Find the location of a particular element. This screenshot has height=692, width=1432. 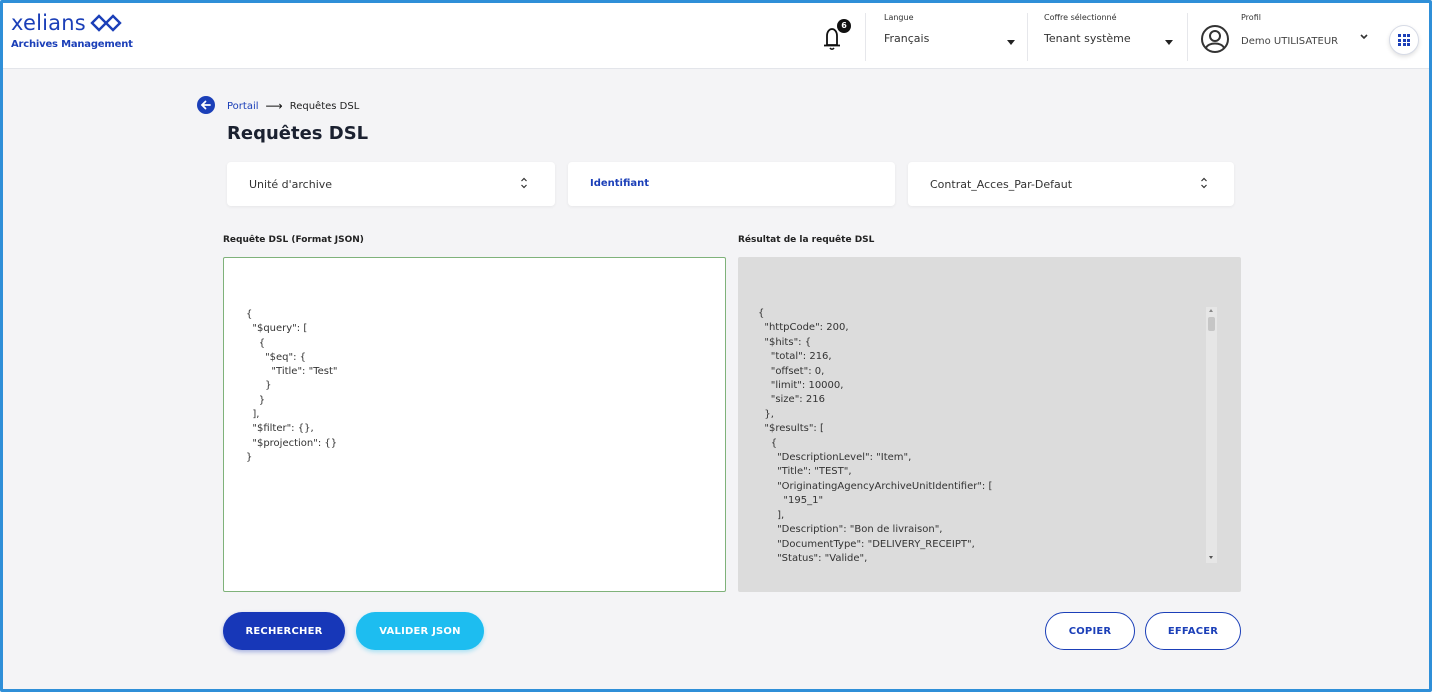

language-label: Langue is located at coordinates (899, 17).